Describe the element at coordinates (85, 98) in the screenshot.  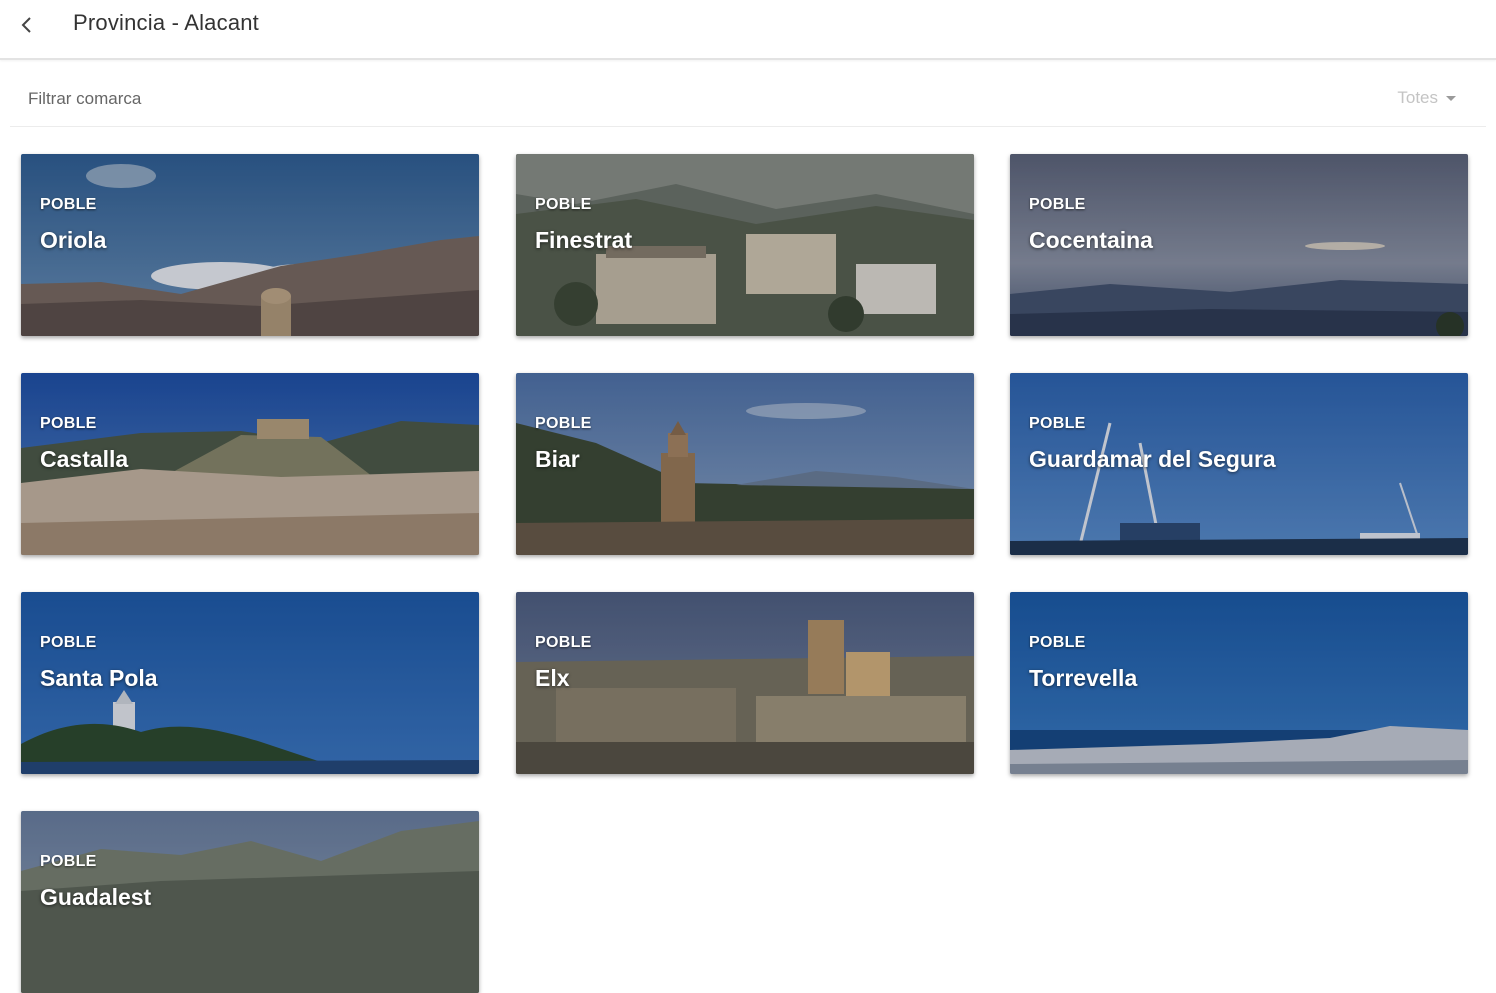
I see `filter-label: Filtrar comarca` at that location.